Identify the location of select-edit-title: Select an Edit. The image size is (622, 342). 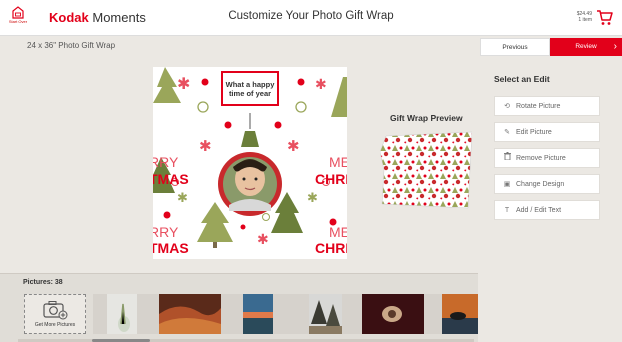
(522, 79).